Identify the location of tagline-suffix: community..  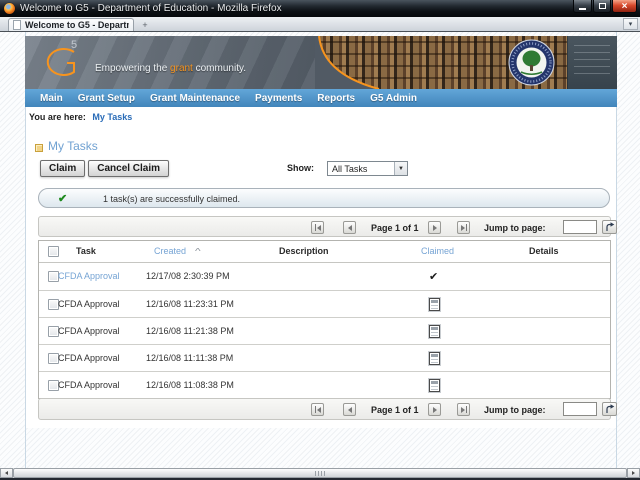
(219, 68).